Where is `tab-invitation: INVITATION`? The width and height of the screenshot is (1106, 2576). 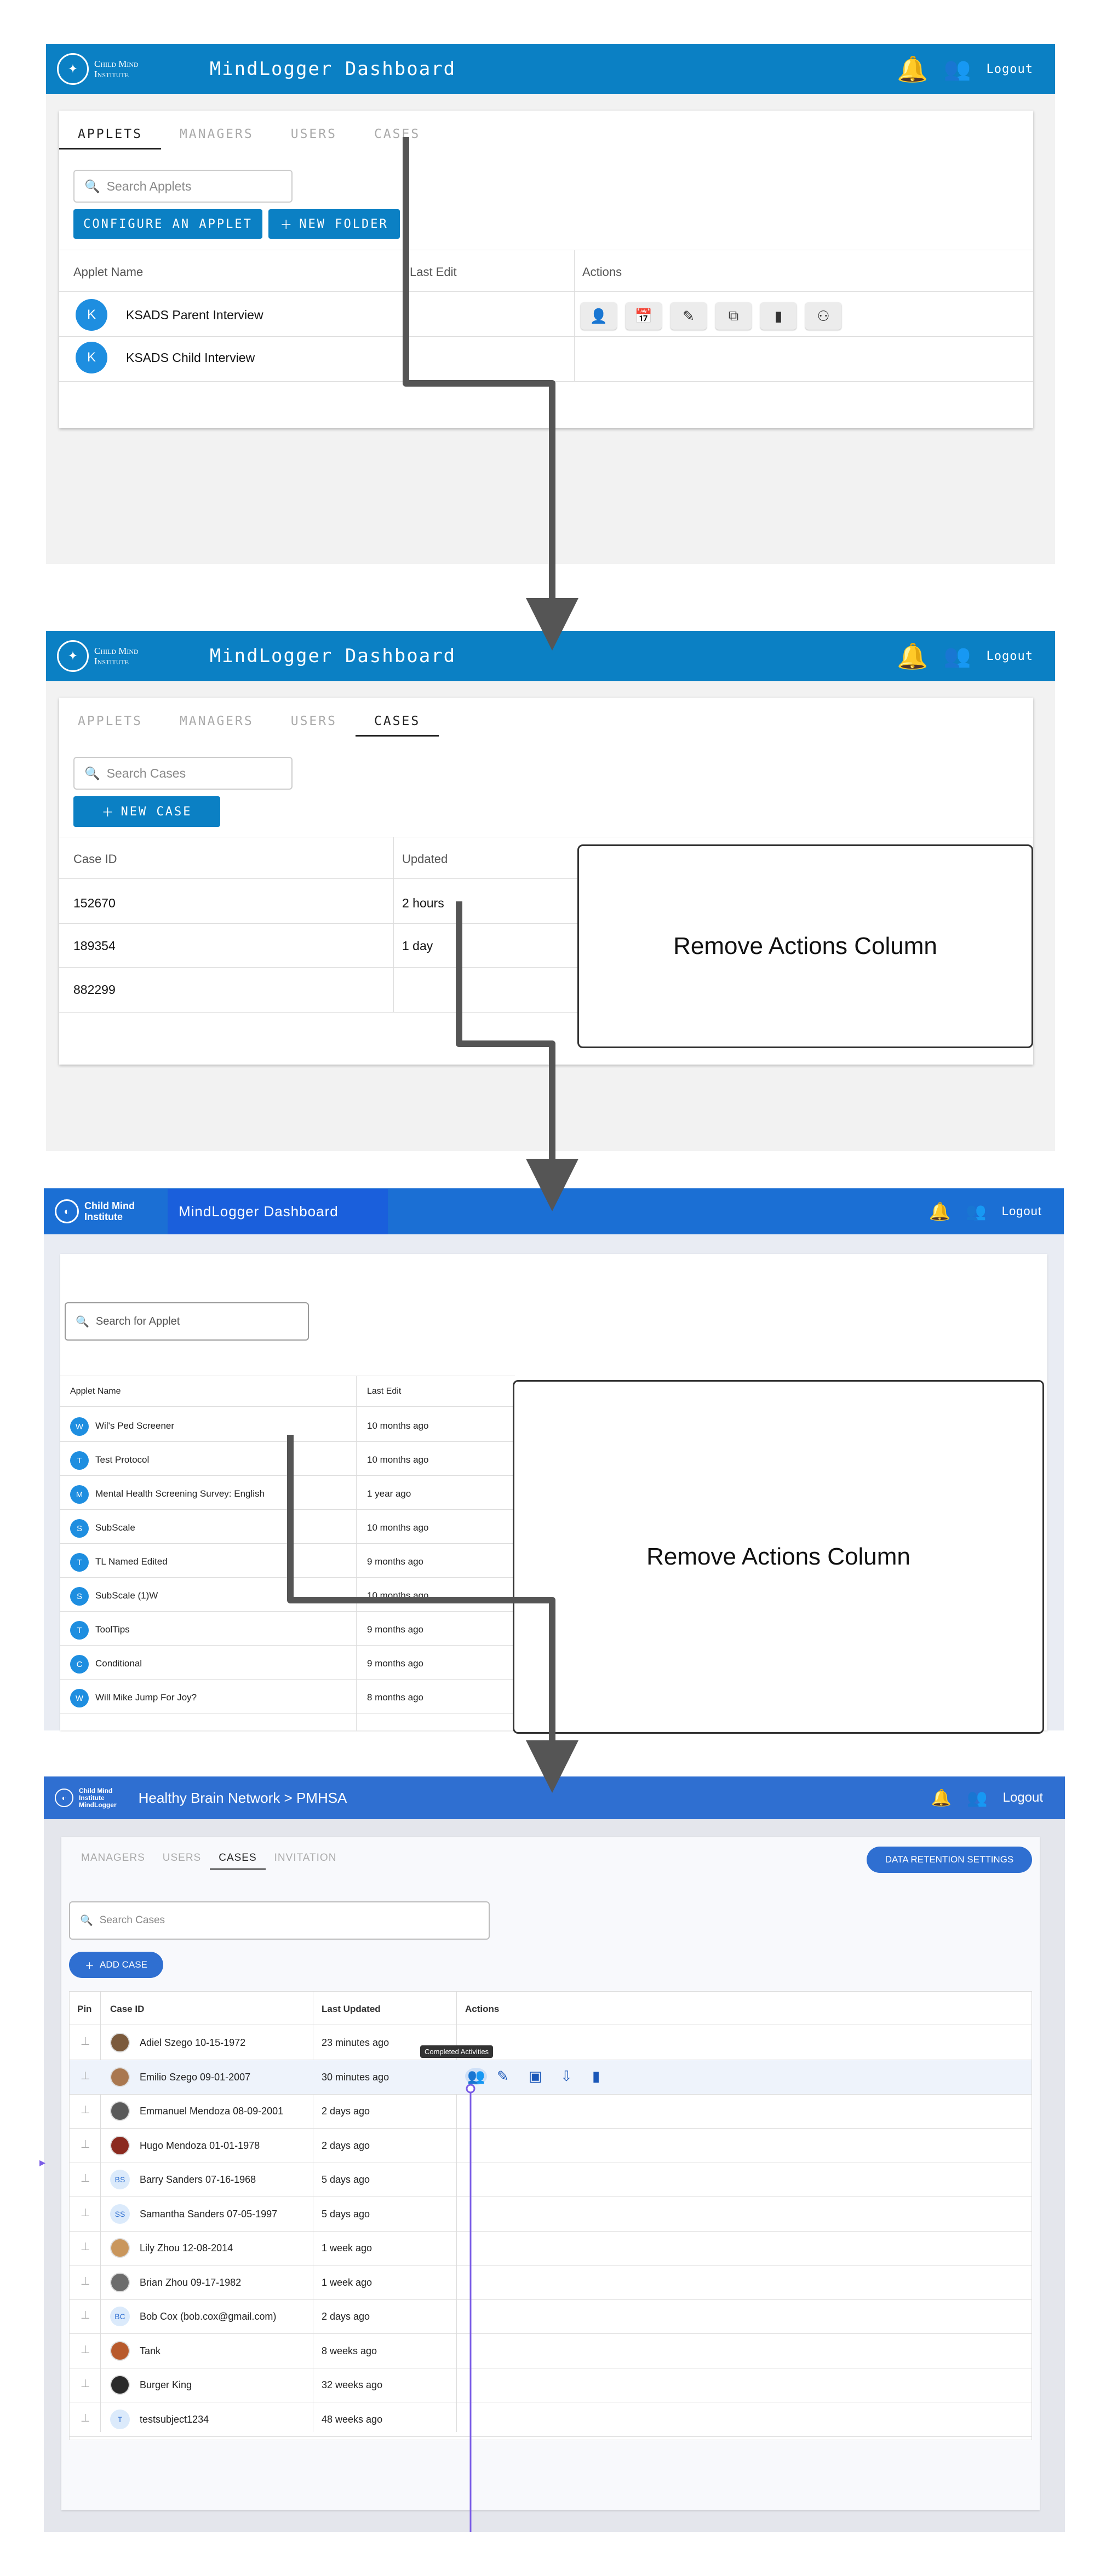 tab-invitation: INVITATION is located at coordinates (306, 1861).